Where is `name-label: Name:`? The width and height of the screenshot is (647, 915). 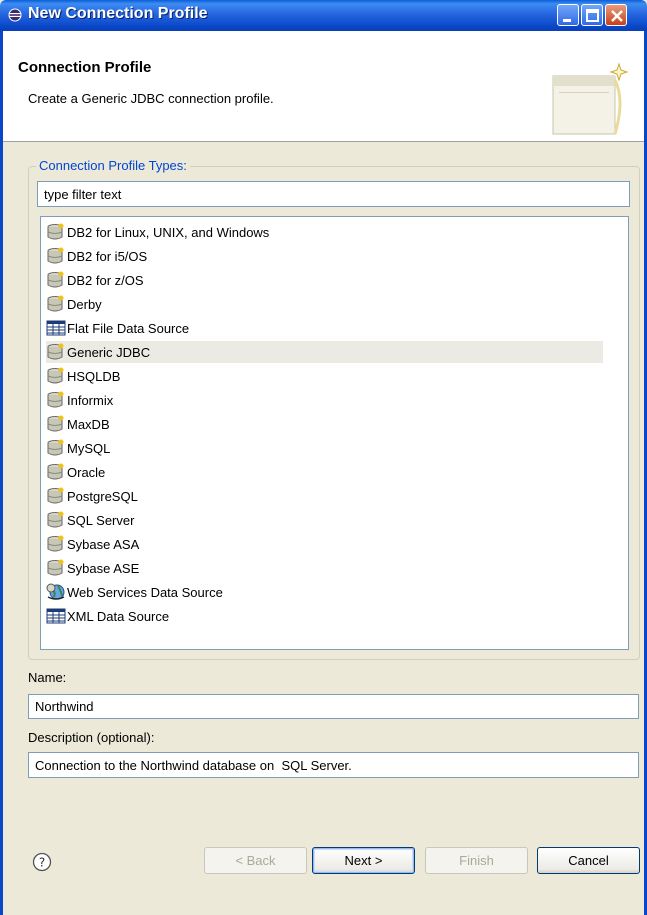 name-label: Name: is located at coordinates (47, 677).